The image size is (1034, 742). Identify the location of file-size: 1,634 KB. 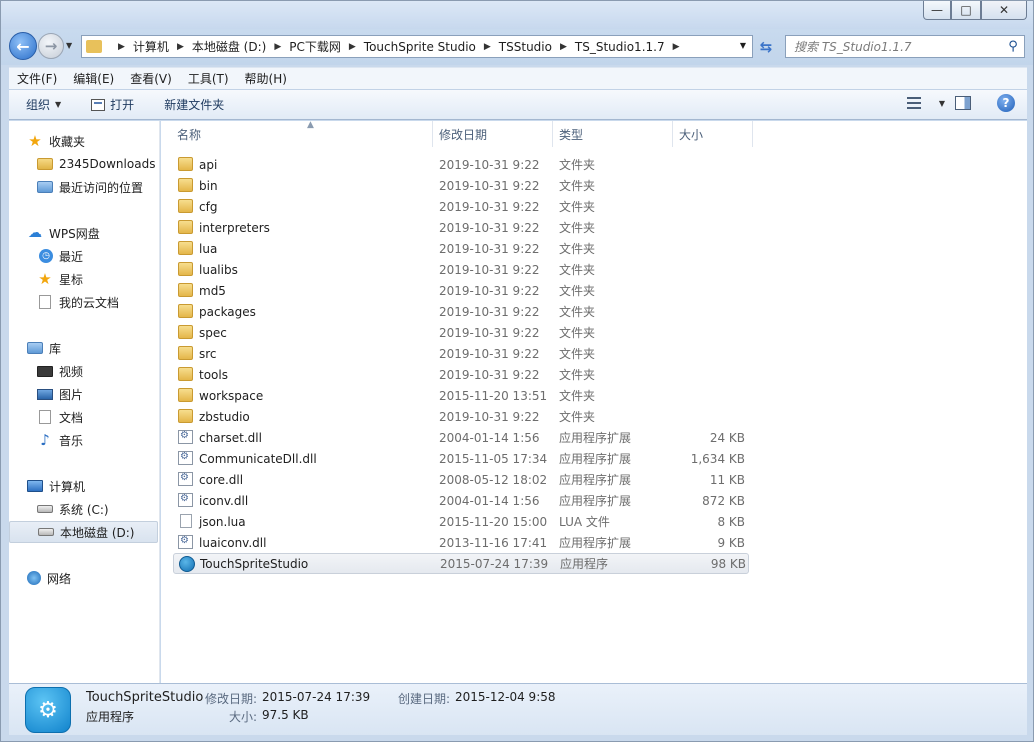
(717, 458).